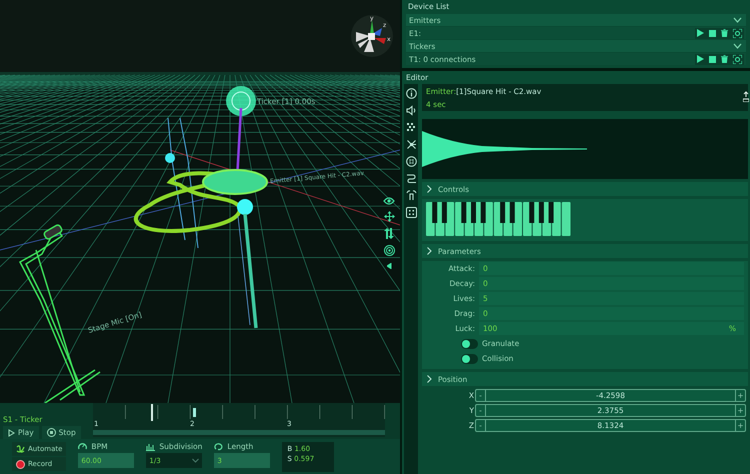 This screenshot has width=750, height=474. Describe the element at coordinates (411, 178) in the screenshot. I see `route-icon` at that location.